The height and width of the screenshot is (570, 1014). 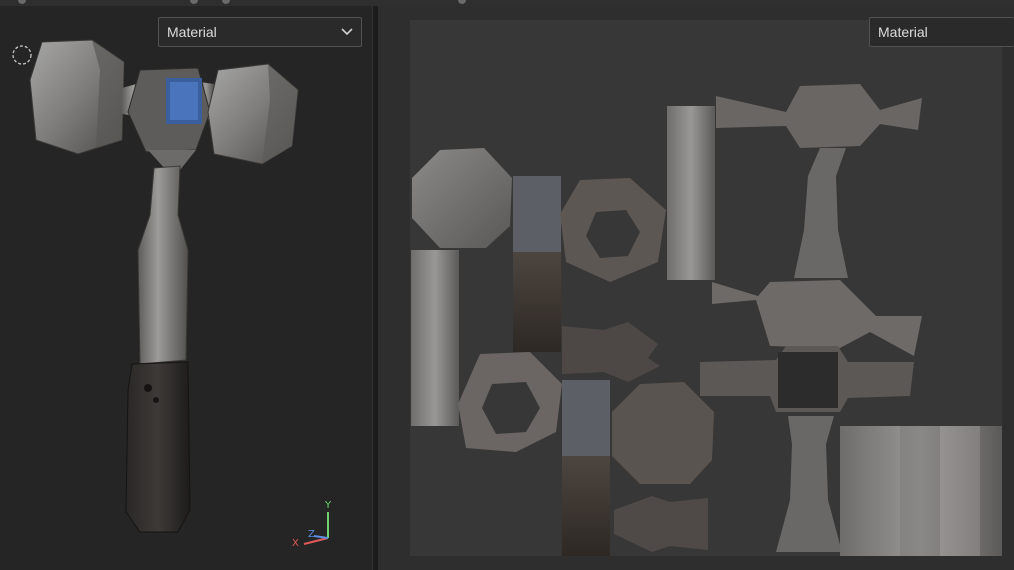 I want to click on axis-z-label: Z, so click(x=311, y=534).